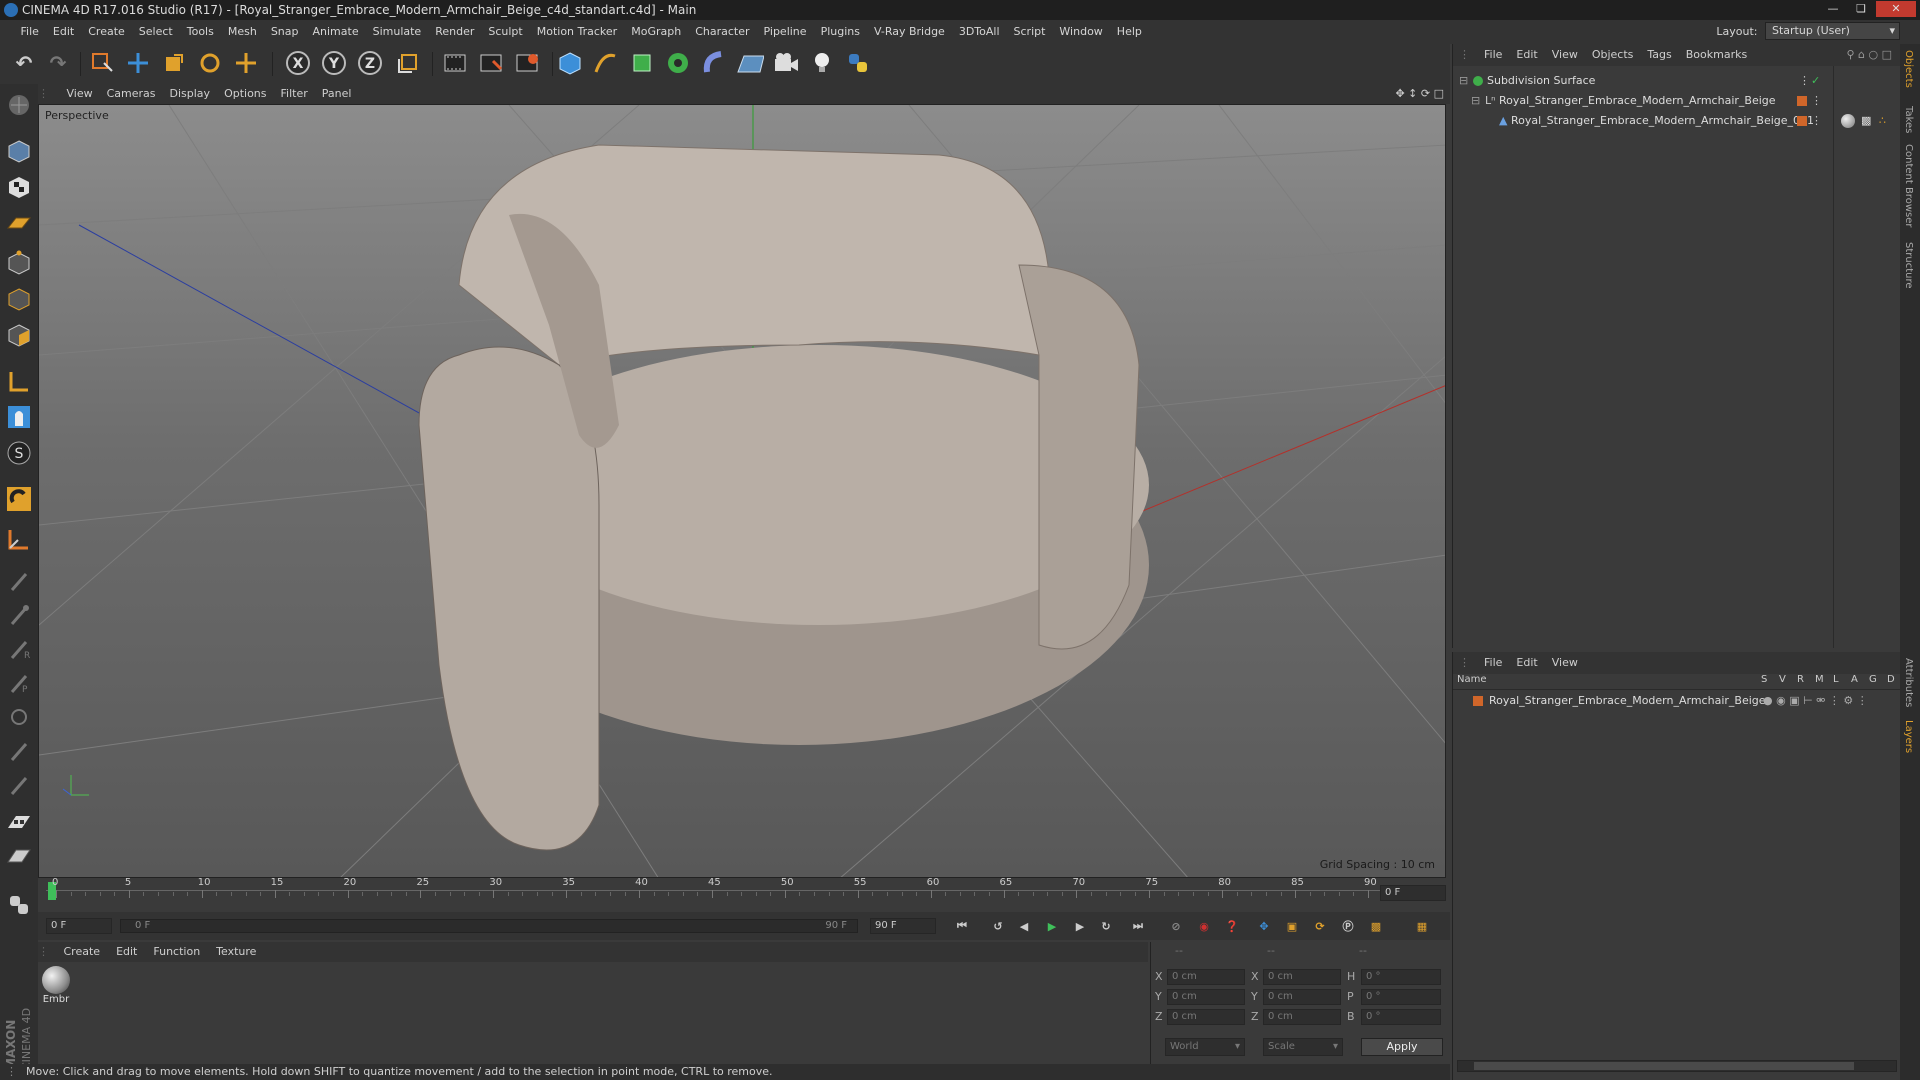 Image resolution: width=1920 pixels, height=1080 pixels. What do you see at coordinates (176, 952) in the screenshot?
I see `material-menu-function: Function` at bounding box center [176, 952].